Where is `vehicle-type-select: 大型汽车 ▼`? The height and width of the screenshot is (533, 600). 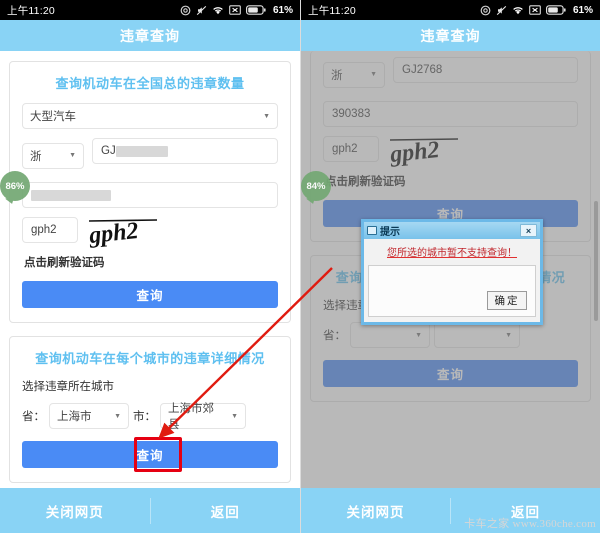
vehicle-type-select: 大型汽车 ▼ is located at coordinates (150, 116).